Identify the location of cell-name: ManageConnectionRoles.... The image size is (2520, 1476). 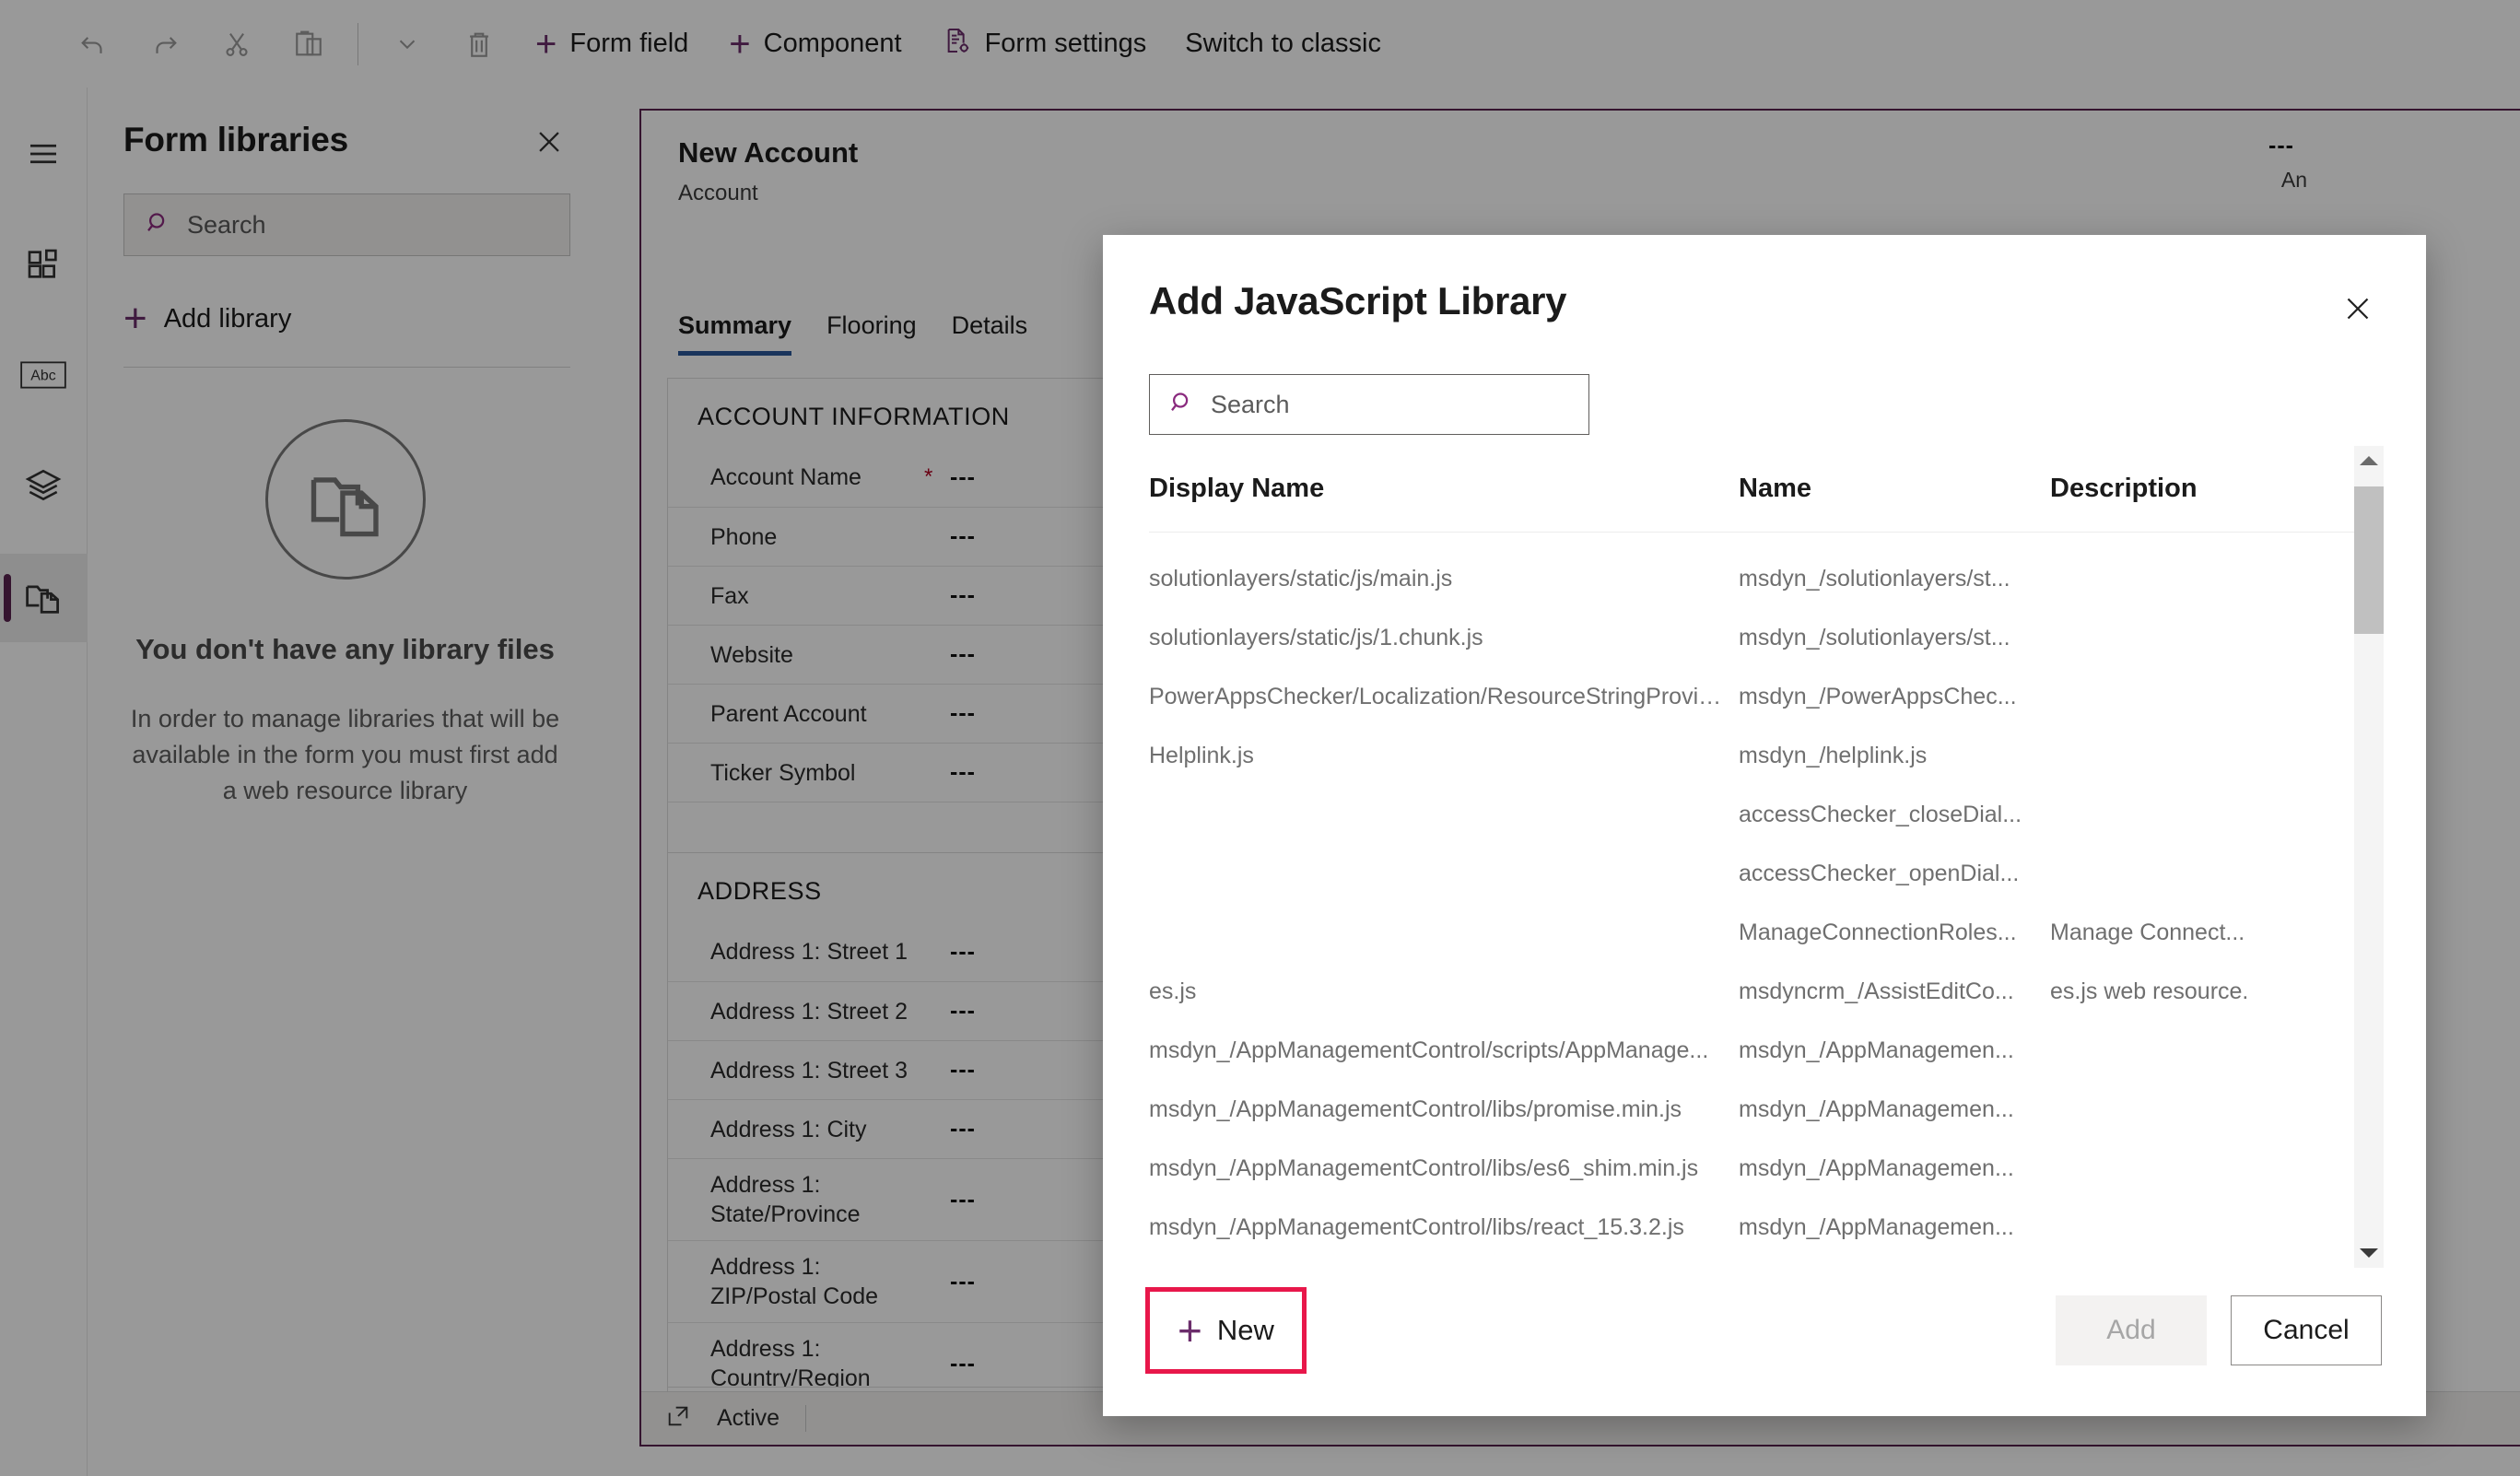
(1878, 932).